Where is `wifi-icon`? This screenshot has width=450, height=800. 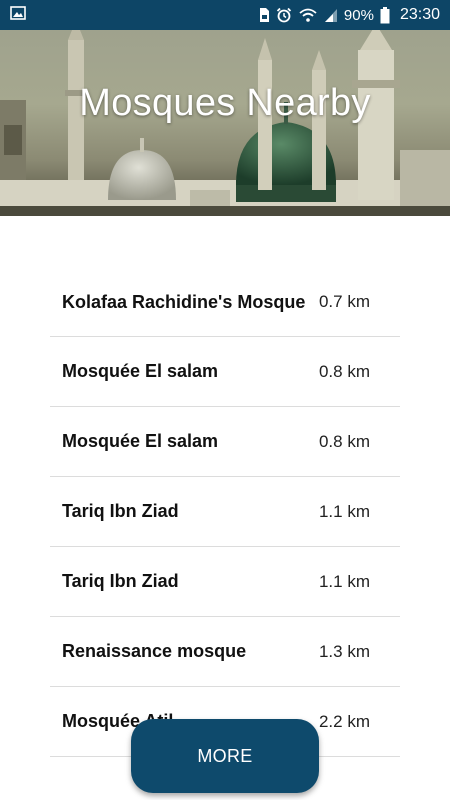 wifi-icon is located at coordinates (308, 15).